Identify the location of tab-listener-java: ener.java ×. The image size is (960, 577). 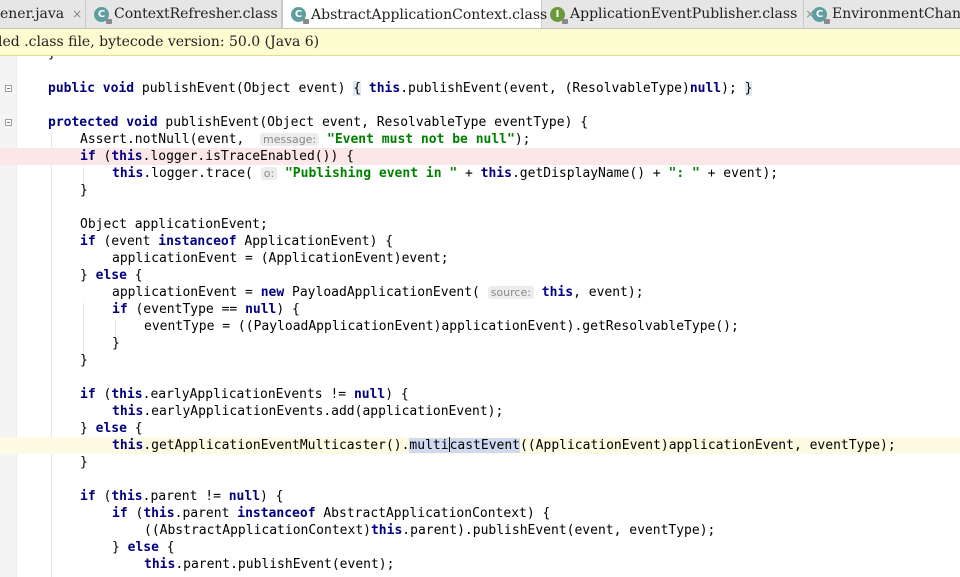
(43, 14).